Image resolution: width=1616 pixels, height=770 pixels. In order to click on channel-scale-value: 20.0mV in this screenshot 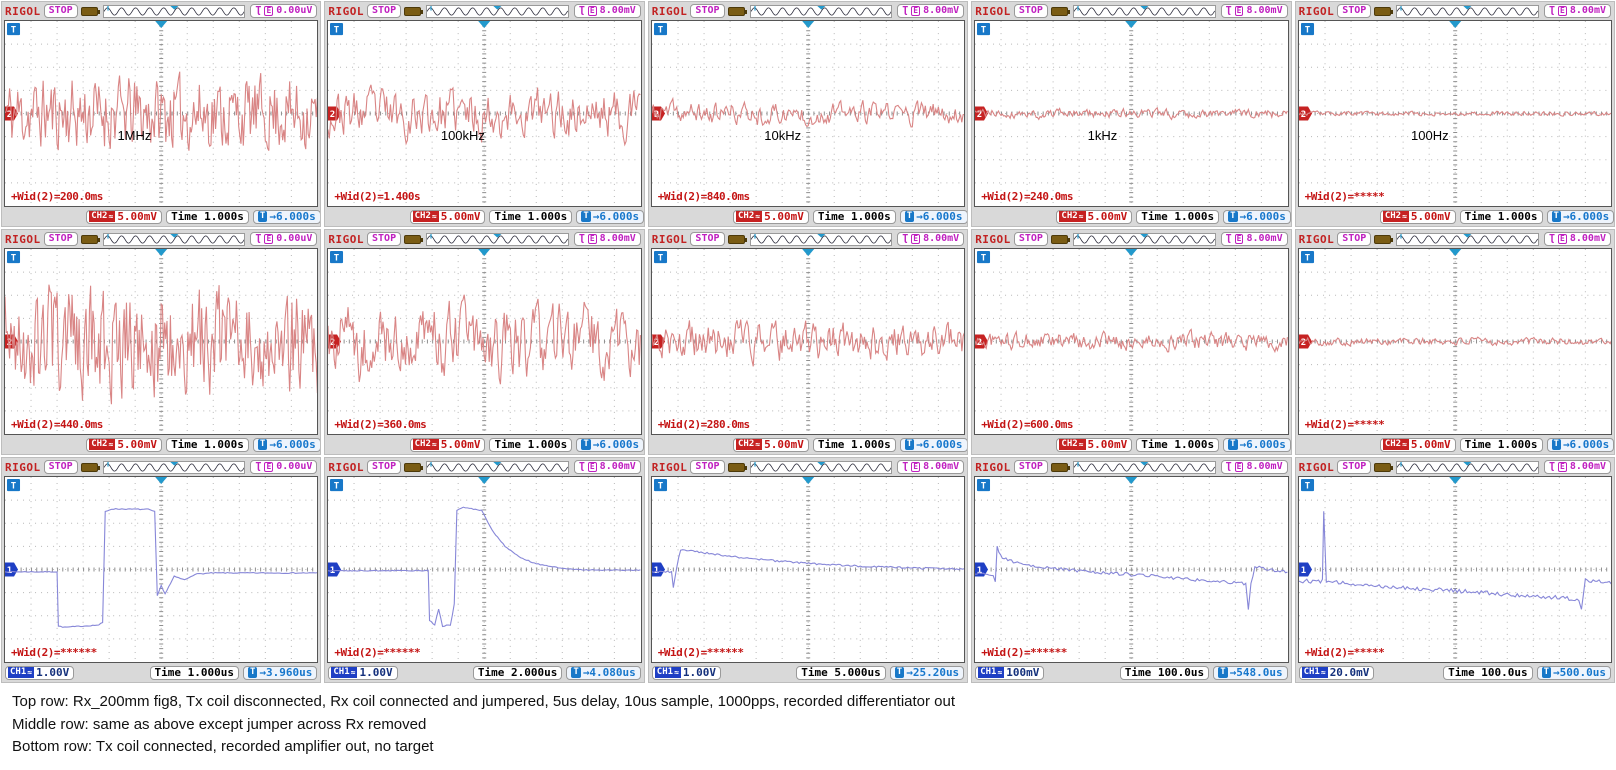, I will do `click(1349, 672)`.